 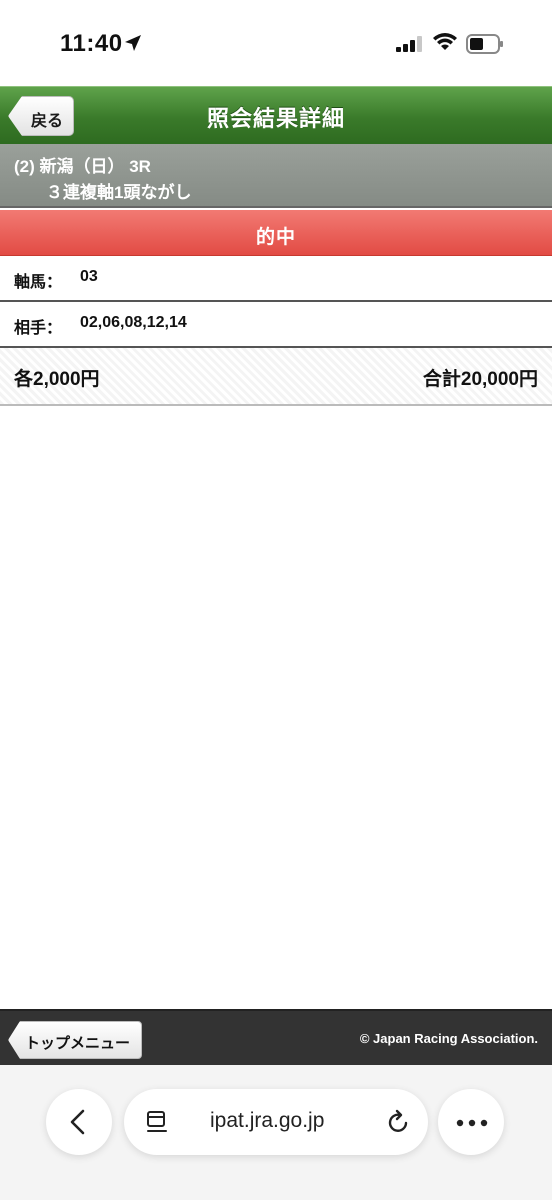 I want to click on browser-toolbar: ipat.jra.go.jp, so click(x=276, y=1132).